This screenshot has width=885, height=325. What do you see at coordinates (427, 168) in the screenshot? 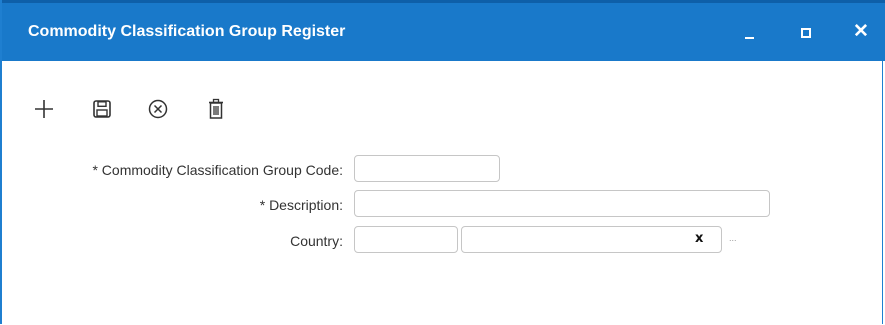
I see `code-input` at bounding box center [427, 168].